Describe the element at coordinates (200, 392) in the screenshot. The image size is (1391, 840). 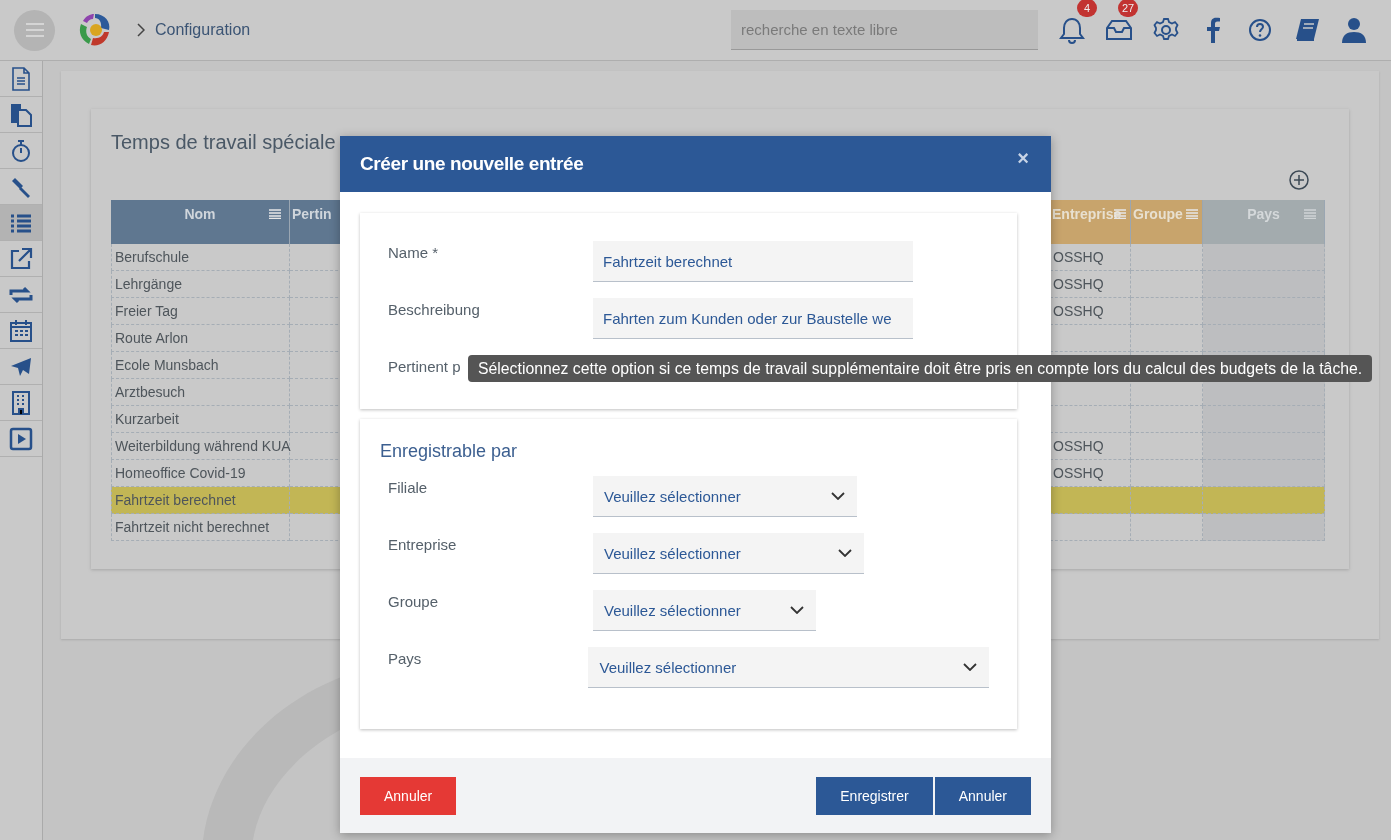
I see `table-cell: Arztbesuch` at that location.